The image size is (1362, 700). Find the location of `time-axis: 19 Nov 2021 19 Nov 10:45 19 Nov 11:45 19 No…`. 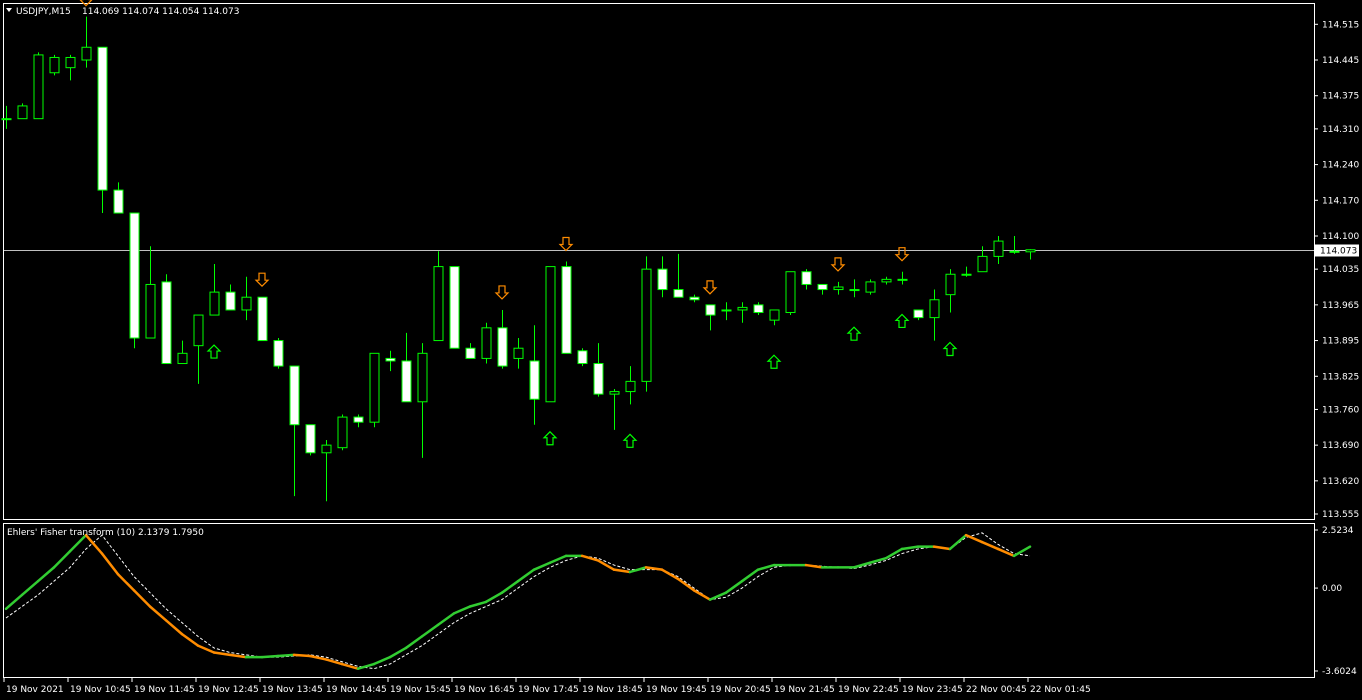

time-axis: 19 Nov 2021 19 Nov 10:45 19 Nov 11:45 19 No… is located at coordinates (547, 686).